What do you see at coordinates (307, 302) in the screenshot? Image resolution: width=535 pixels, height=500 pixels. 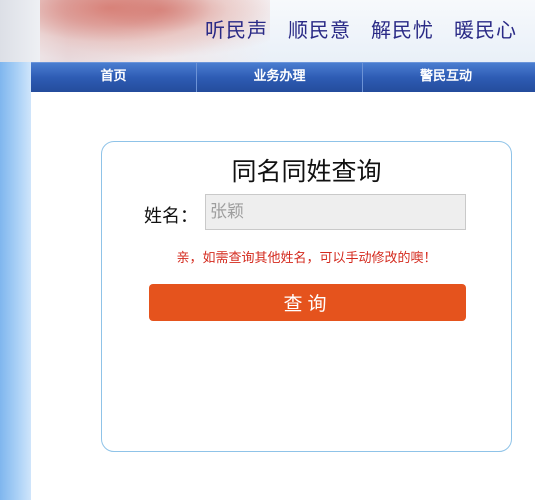 I see `query-button: 查询` at bounding box center [307, 302].